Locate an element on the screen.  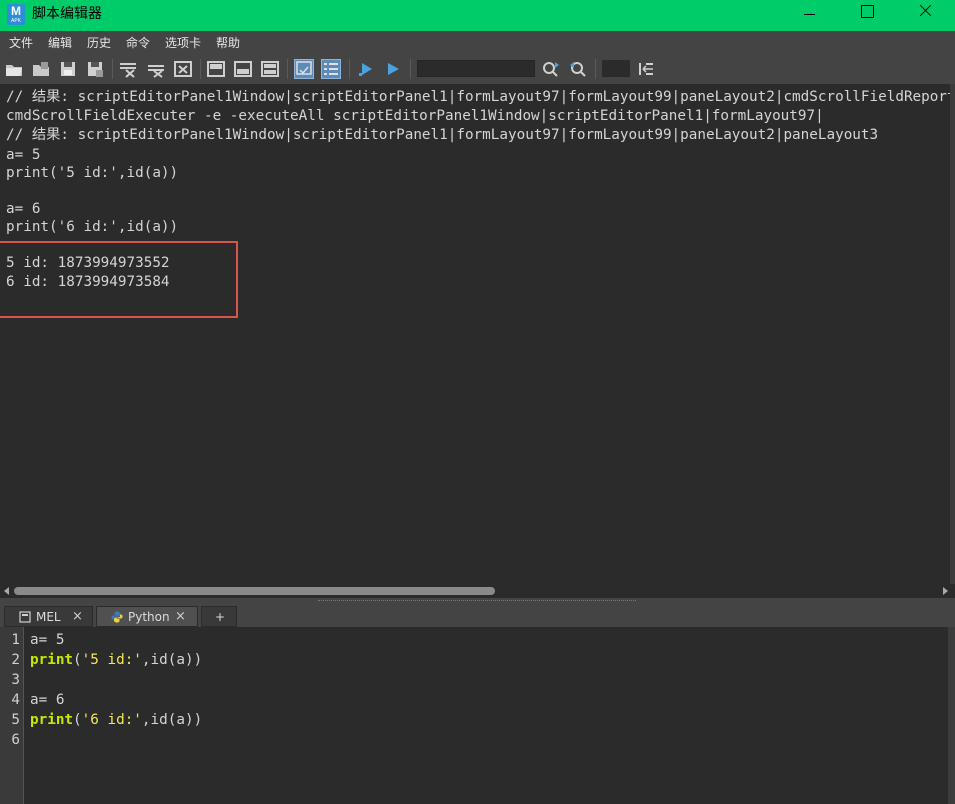
history-line: a= 6 is located at coordinates (23, 209).